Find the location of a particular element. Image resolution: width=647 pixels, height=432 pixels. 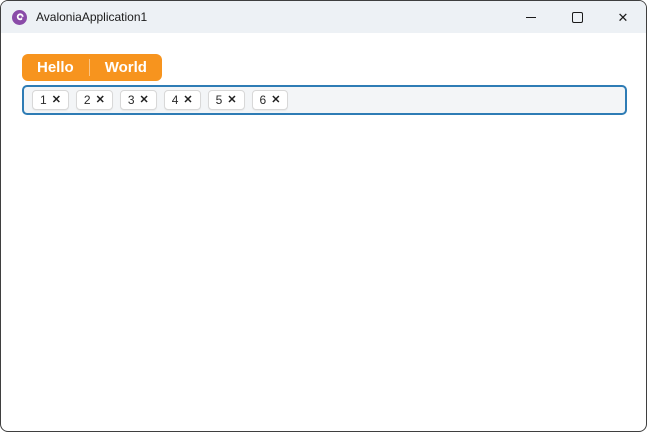

world-button: World is located at coordinates (126, 67).